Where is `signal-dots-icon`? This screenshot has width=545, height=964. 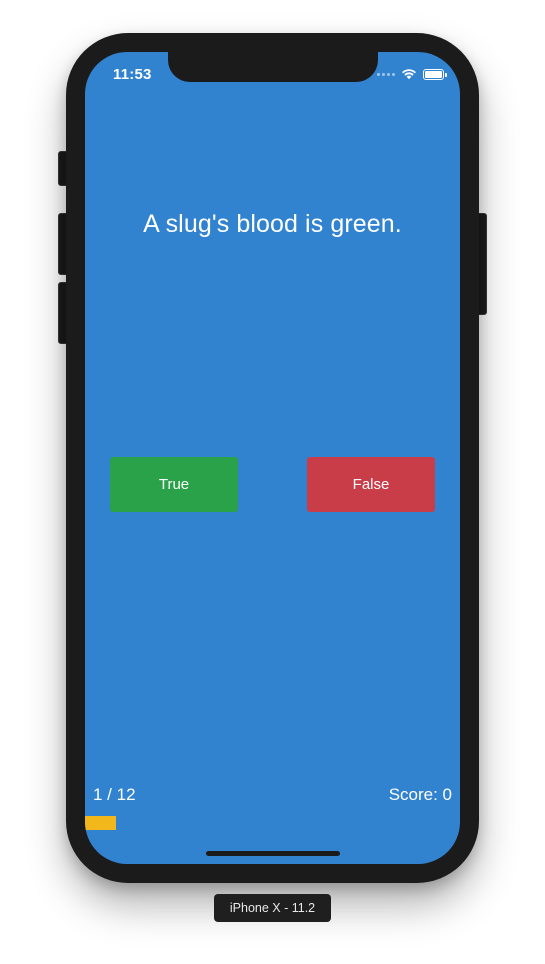
signal-dots-icon is located at coordinates (386, 74).